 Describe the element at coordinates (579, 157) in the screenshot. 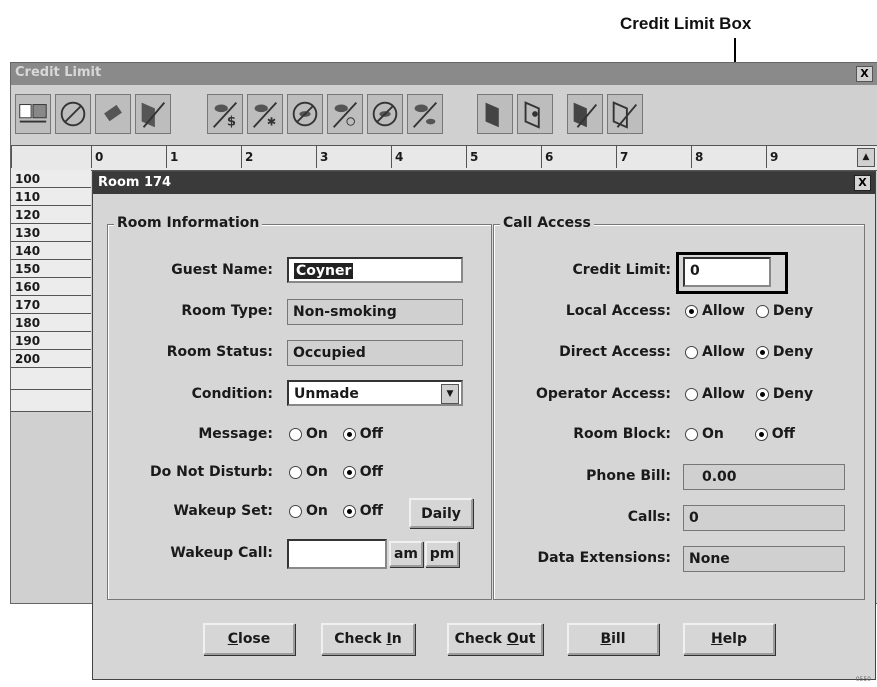

I see `ruler-label: 6` at that location.